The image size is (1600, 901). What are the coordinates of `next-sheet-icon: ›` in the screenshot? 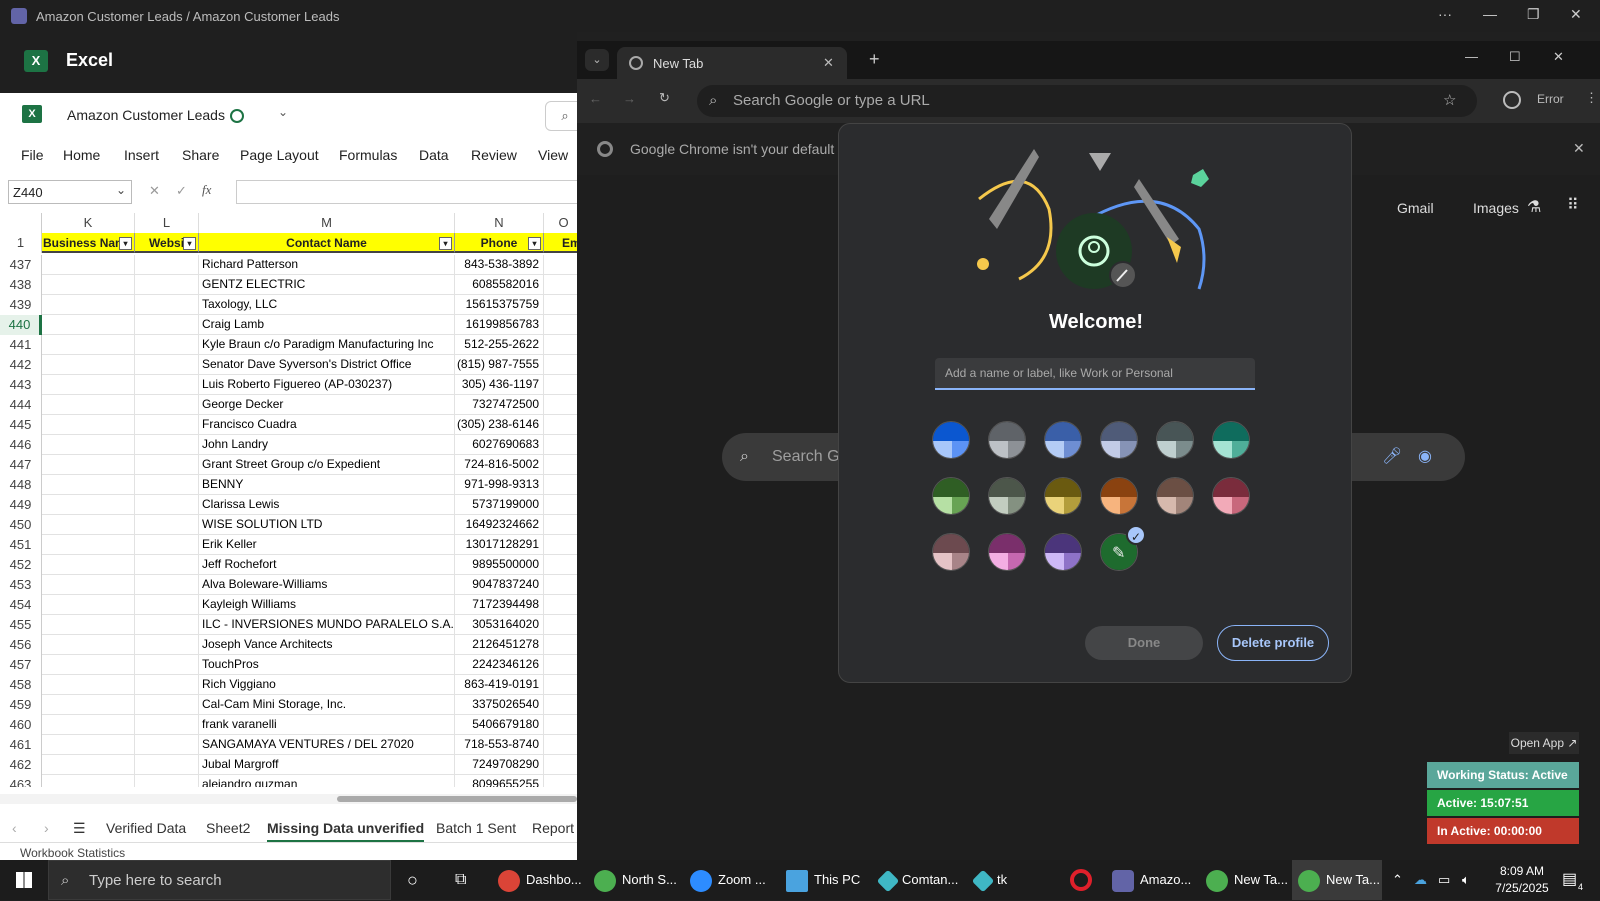 It's located at (46, 828).